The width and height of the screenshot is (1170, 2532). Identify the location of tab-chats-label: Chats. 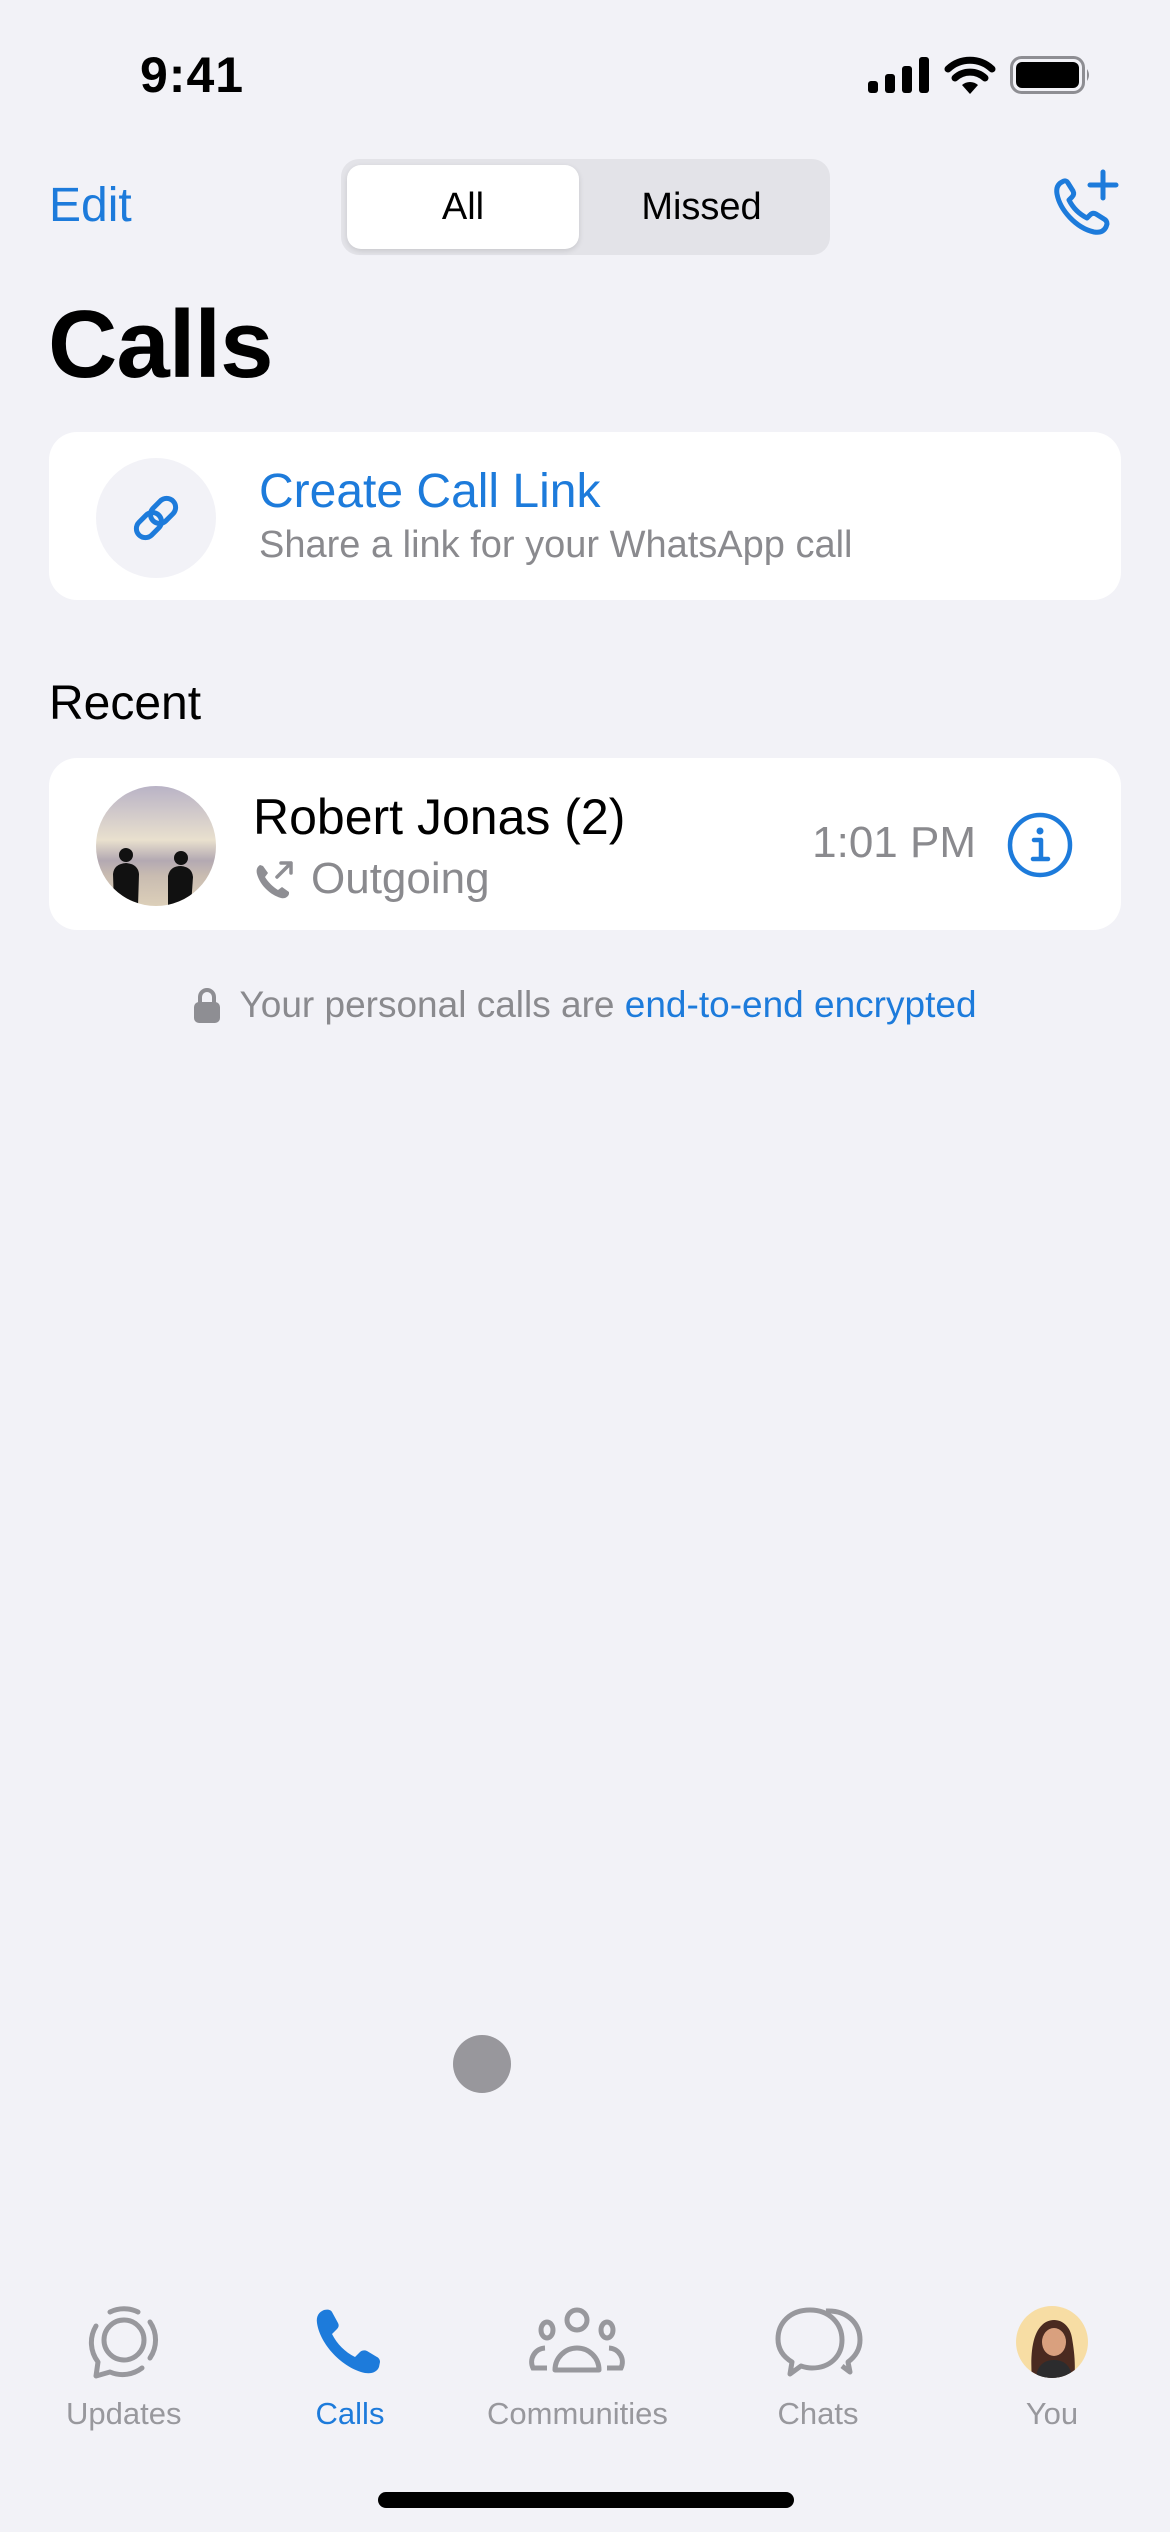
(818, 2413).